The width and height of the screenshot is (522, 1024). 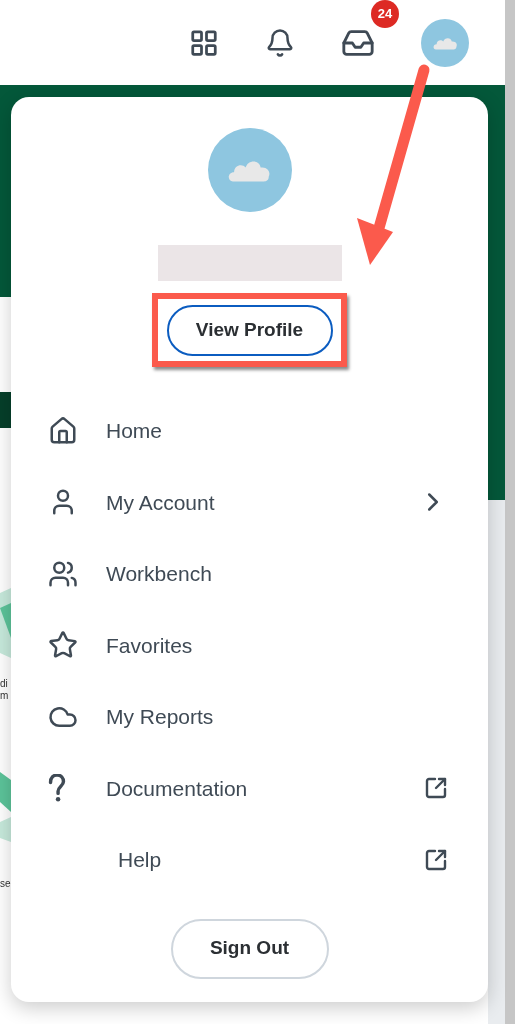 I want to click on bell-icon, so click(x=280, y=42).